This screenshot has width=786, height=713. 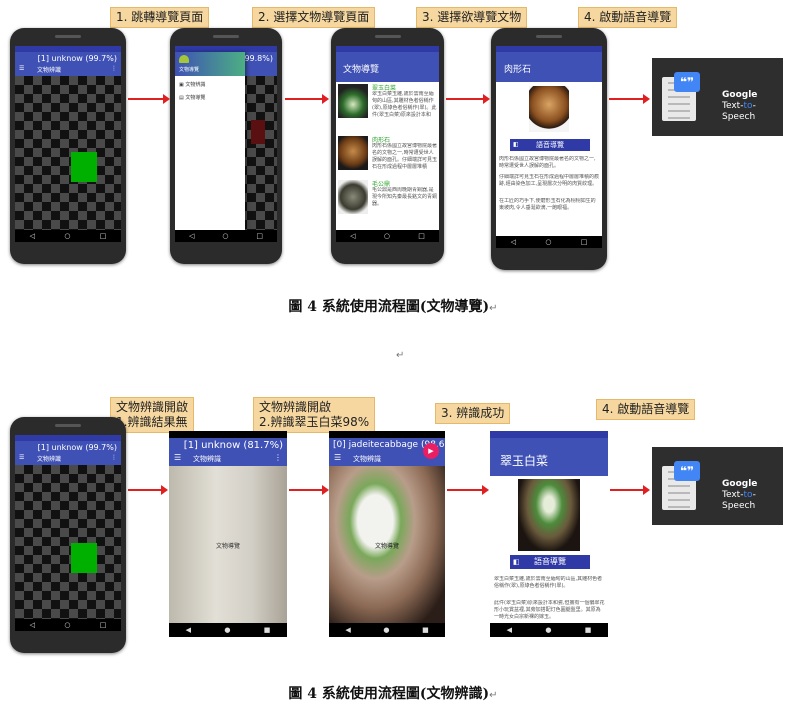 What do you see at coordinates (393, 307) in the screenshot?
I see `figure-caption: 圖 4 系統使用流程圖(文物導覽)↵` at bounding box center [393, 307].